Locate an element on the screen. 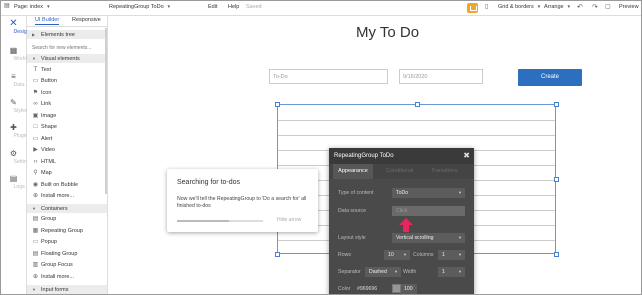 The image size is (642, 295). tab-ui-builder: UI Builder is located at coordinates (47, 21).